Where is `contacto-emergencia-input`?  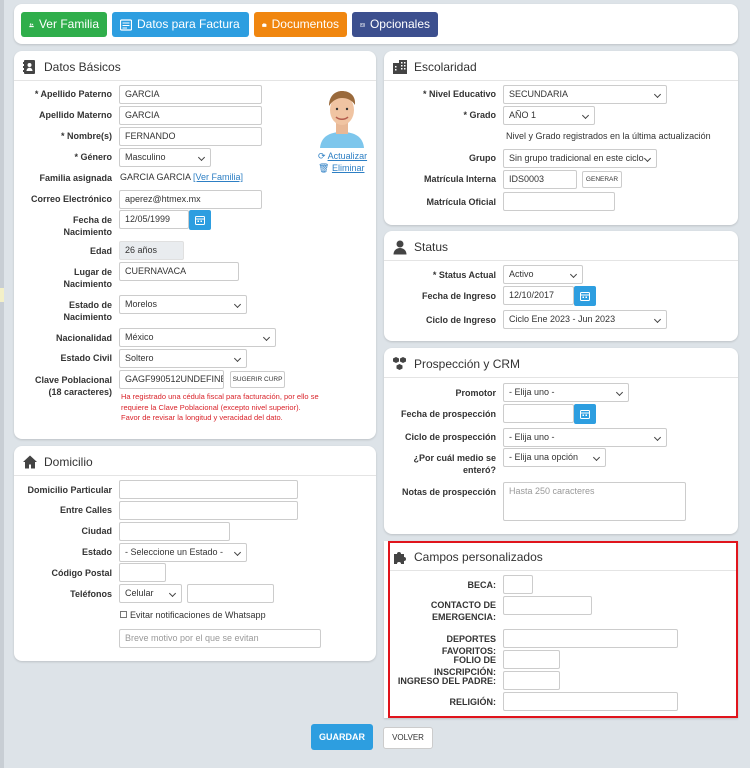
contacto-emergencia-input is located at coordinates (547, 605).